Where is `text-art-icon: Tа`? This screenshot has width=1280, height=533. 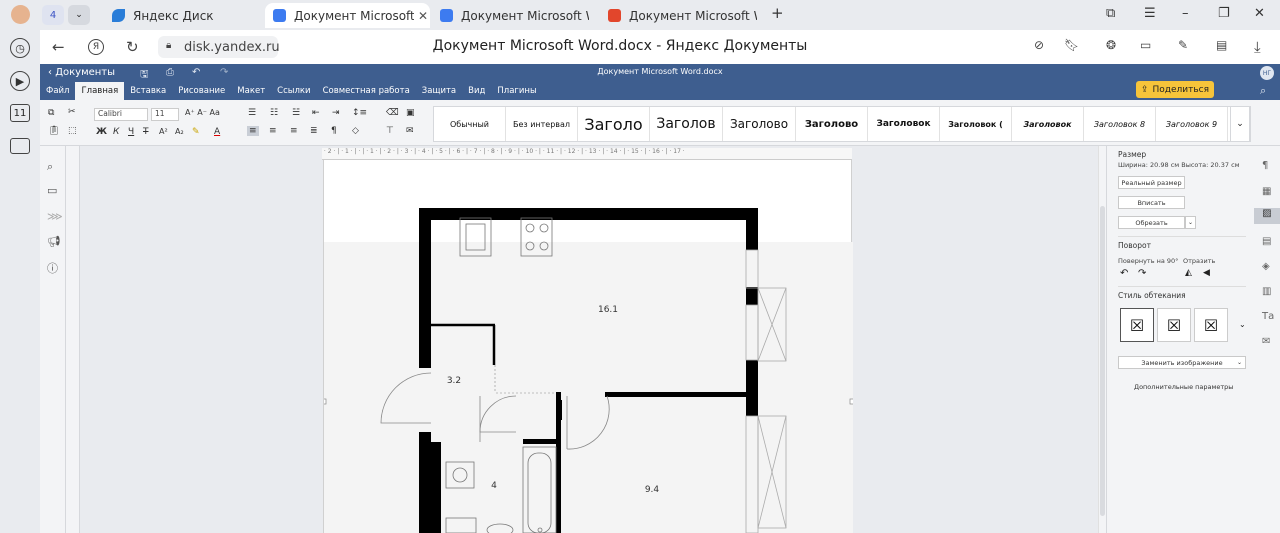 text-art-icon: Tа is located at coordinates (1268, 316).